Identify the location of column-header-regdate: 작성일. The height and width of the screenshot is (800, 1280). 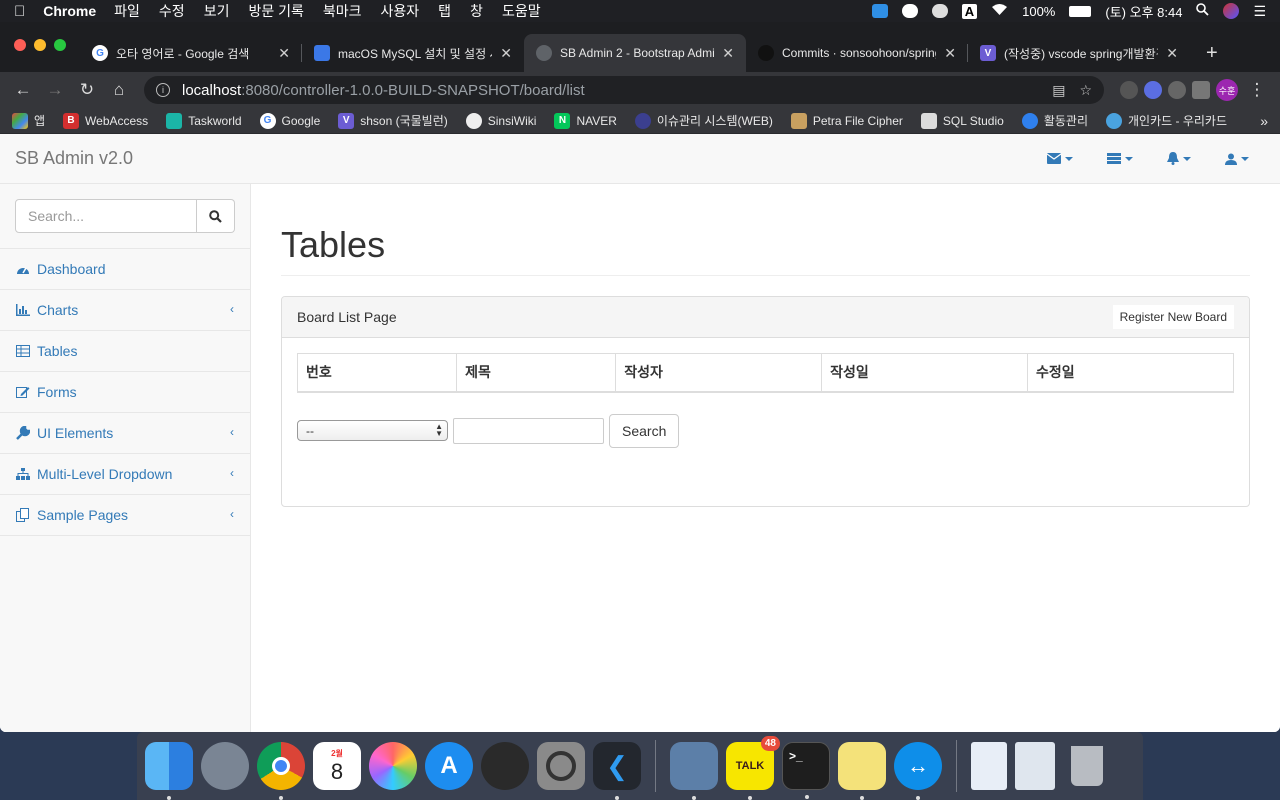
(925, 373).